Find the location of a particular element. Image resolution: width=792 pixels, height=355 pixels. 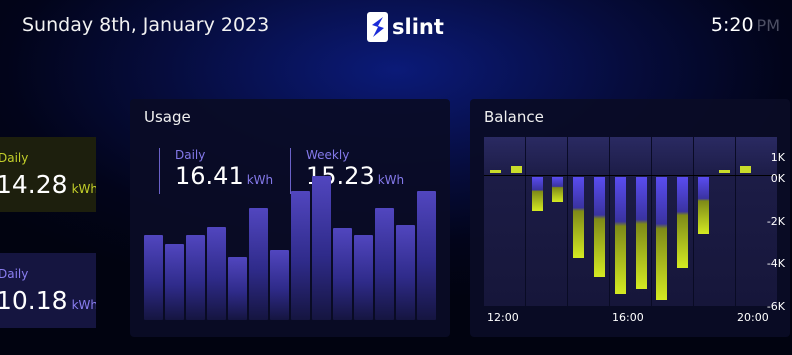

clock: 5:20 PM is located at coordinates (745, 25).